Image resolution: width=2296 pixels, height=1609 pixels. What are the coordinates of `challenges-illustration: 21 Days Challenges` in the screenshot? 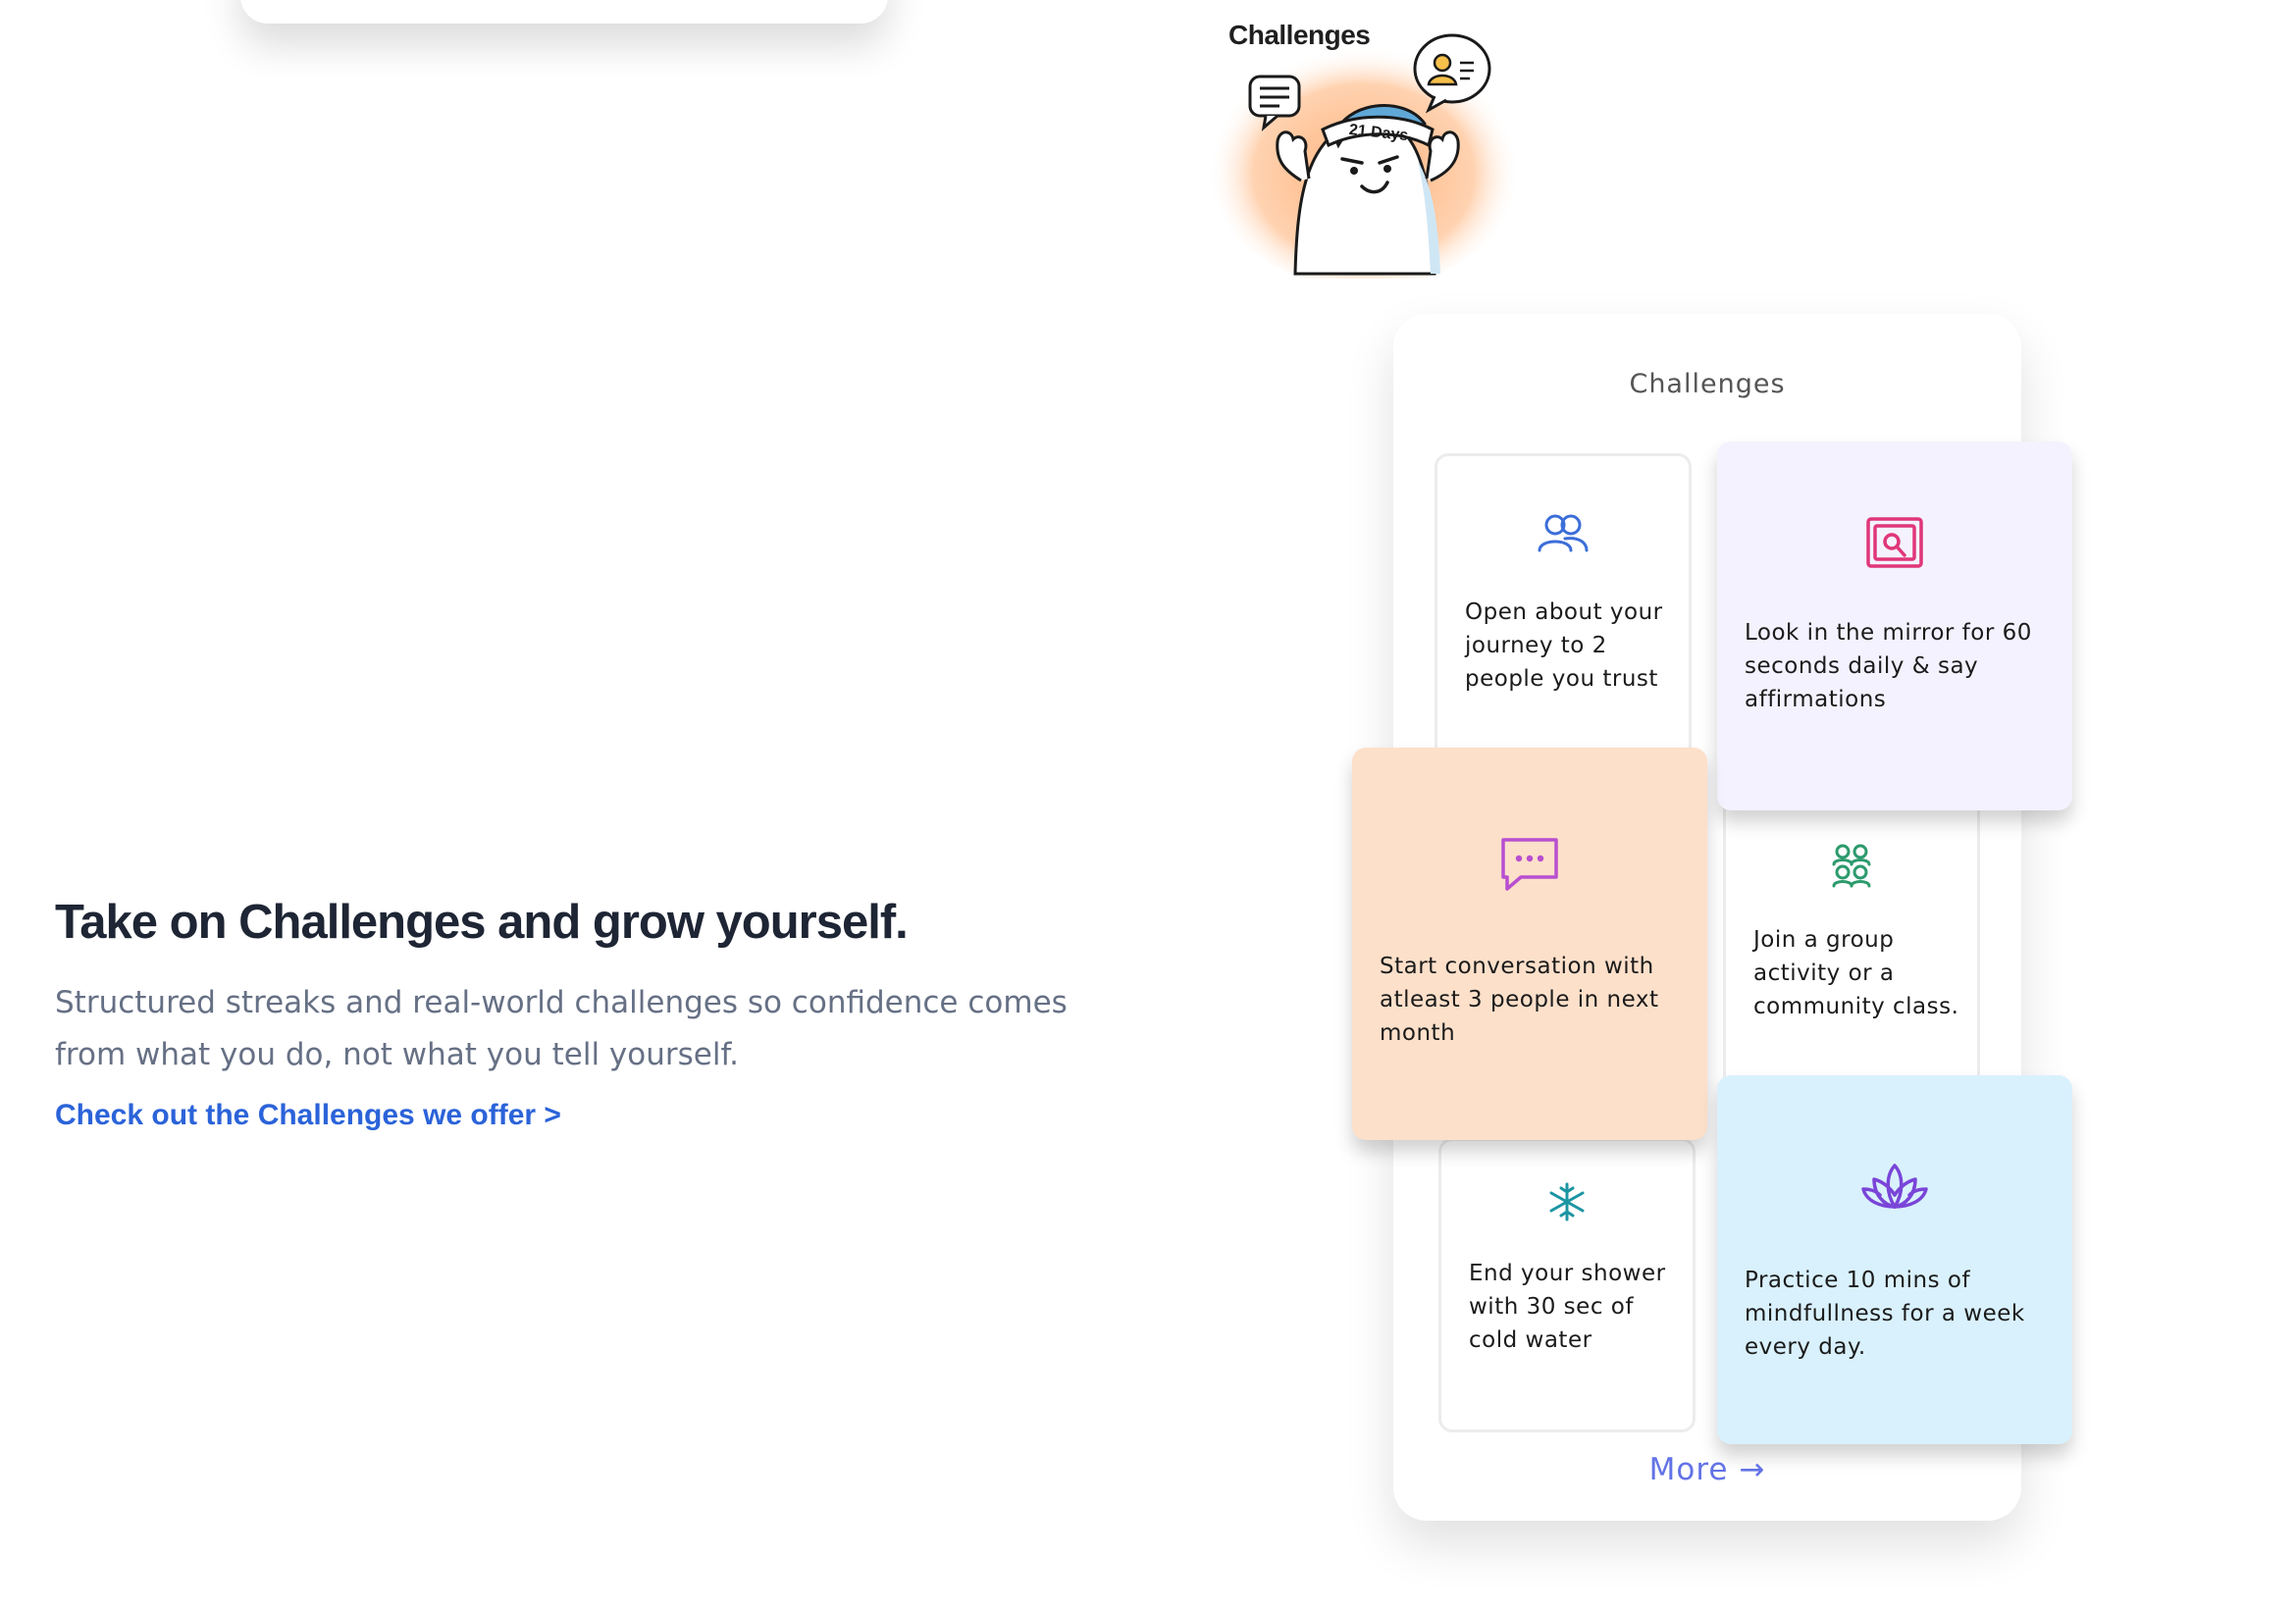 It's located at (1369, 151).